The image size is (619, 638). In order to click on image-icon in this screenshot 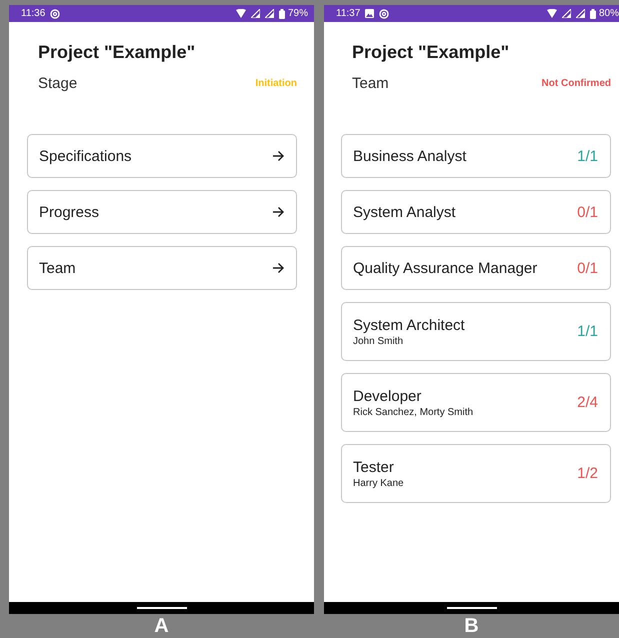, I will do `click(369, 13)`.